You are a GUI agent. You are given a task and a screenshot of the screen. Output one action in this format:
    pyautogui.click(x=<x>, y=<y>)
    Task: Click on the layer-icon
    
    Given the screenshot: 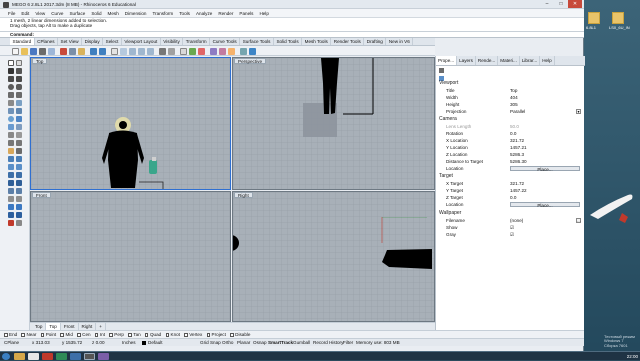 What is the action you would take?
    pyautogui.click(x=192, y=51)
    